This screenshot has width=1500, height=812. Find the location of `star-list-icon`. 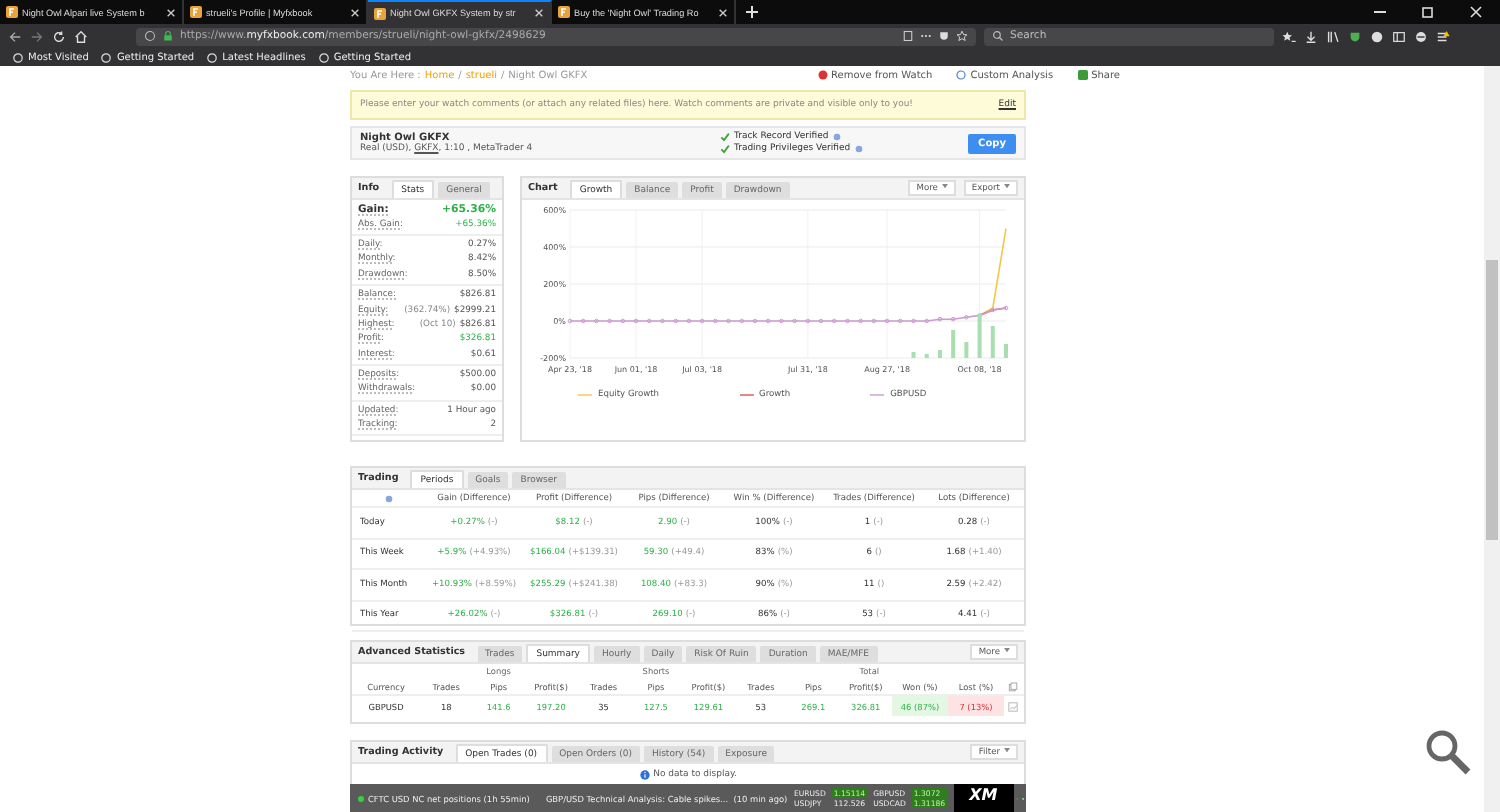

star-list-icon is located at coordinates (1289, 36).